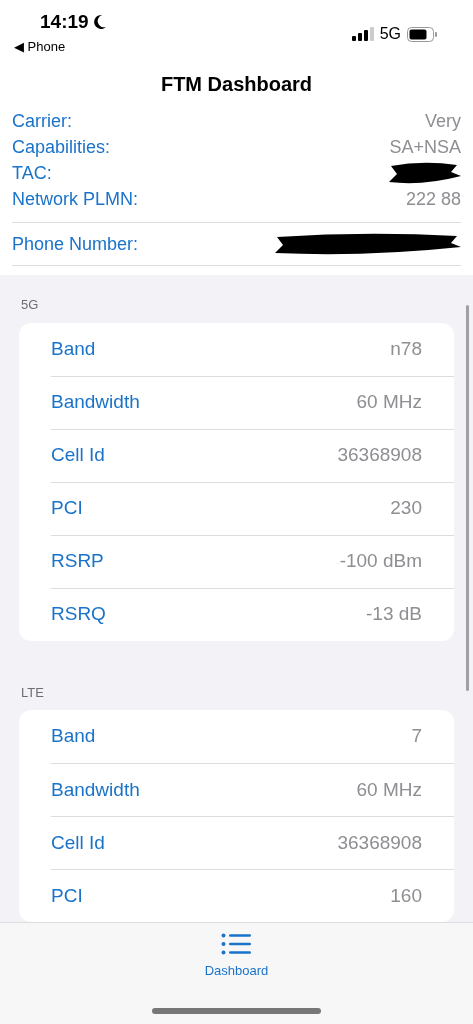 The width and height of the screenshot is (473, 1024). Describe the element at coordinates (394, 614) in the screenshot. I see `row-value: -13 dB` at that location.